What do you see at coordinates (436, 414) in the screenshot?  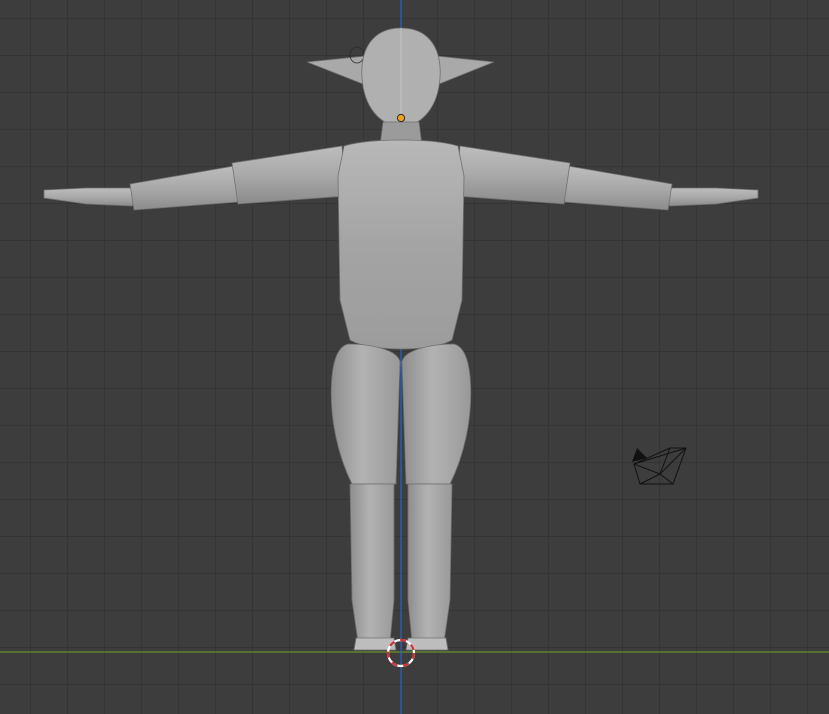 I see `right-thigh` at bounding box center [436, 414].